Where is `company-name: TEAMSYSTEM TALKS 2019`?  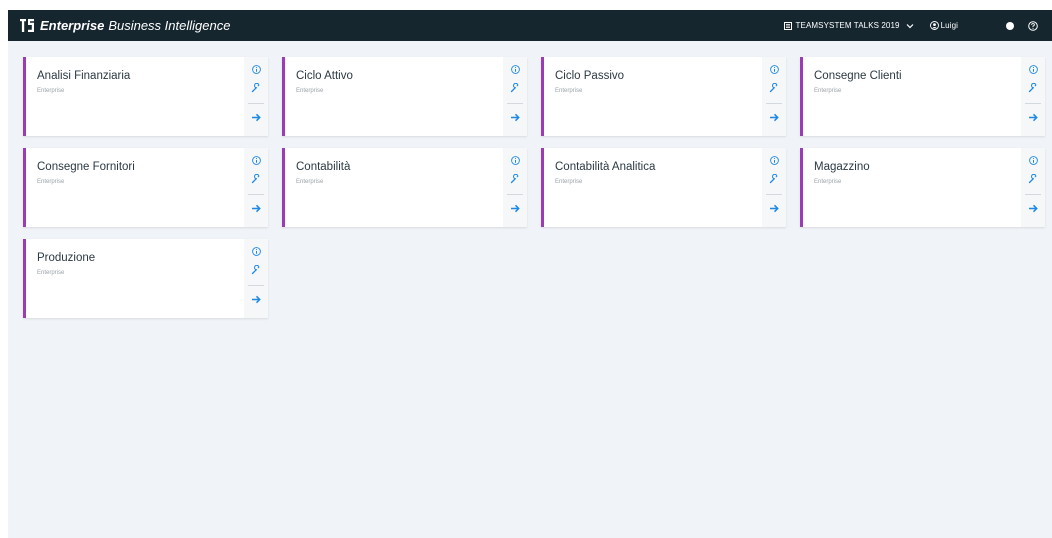
company-name: TEAMSYSTEM TALKS 2019 is located at coordinates (847, 25).